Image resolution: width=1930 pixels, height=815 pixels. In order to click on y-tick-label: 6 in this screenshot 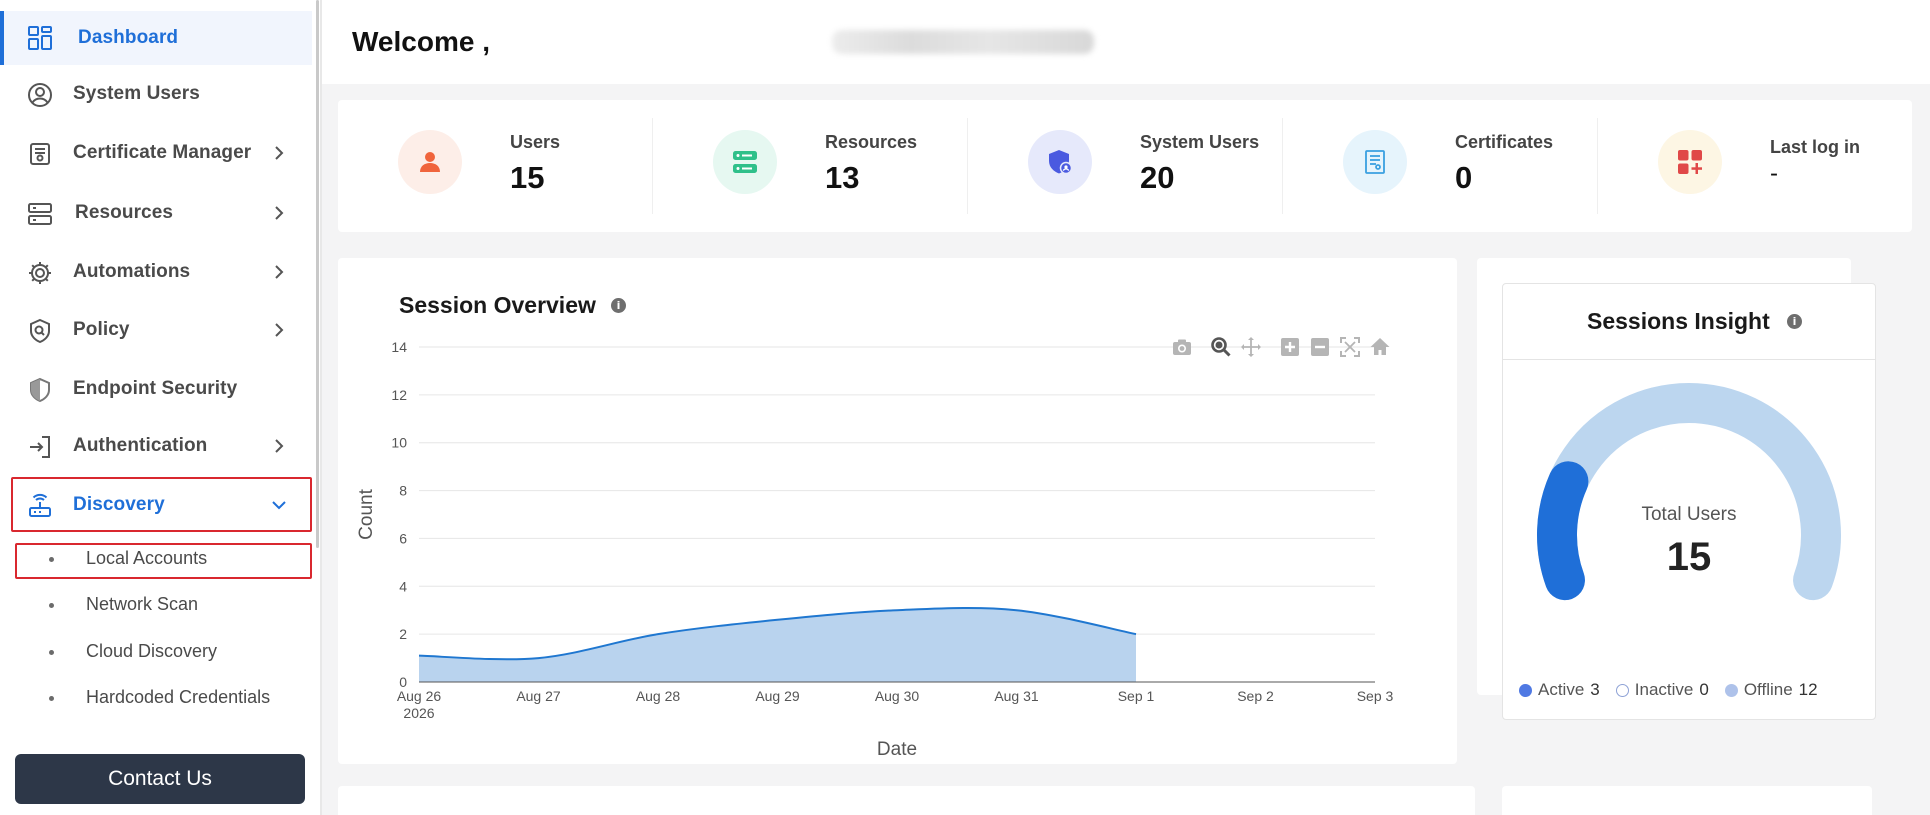, I will do `click(403, 538)`.